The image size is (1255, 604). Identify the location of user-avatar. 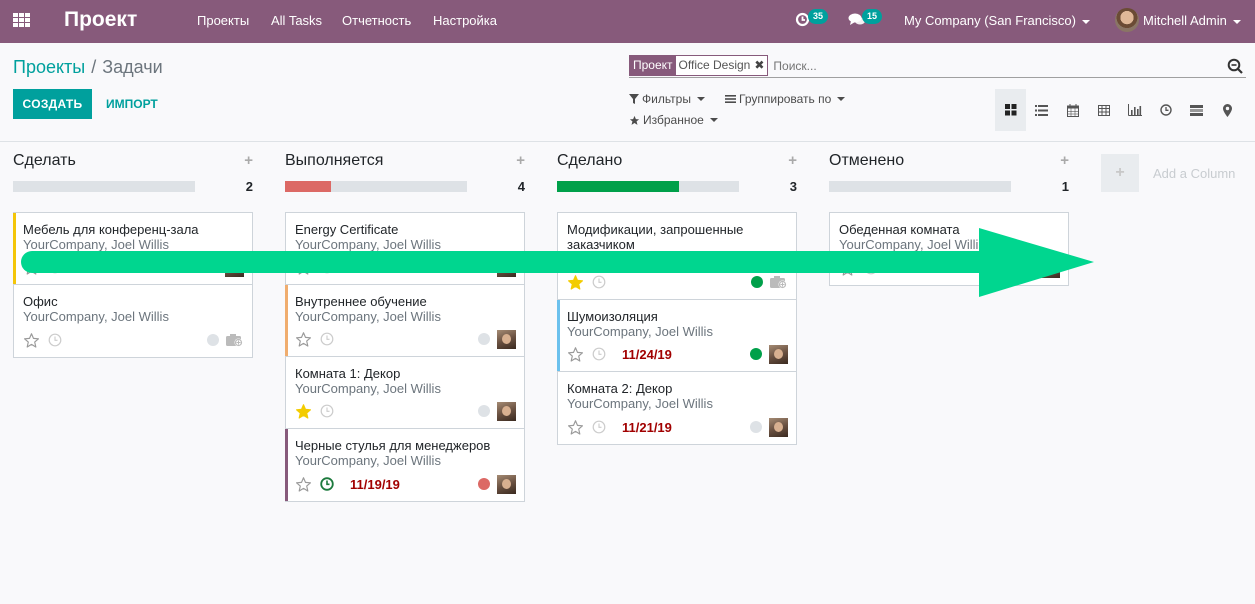
(1127, 20).